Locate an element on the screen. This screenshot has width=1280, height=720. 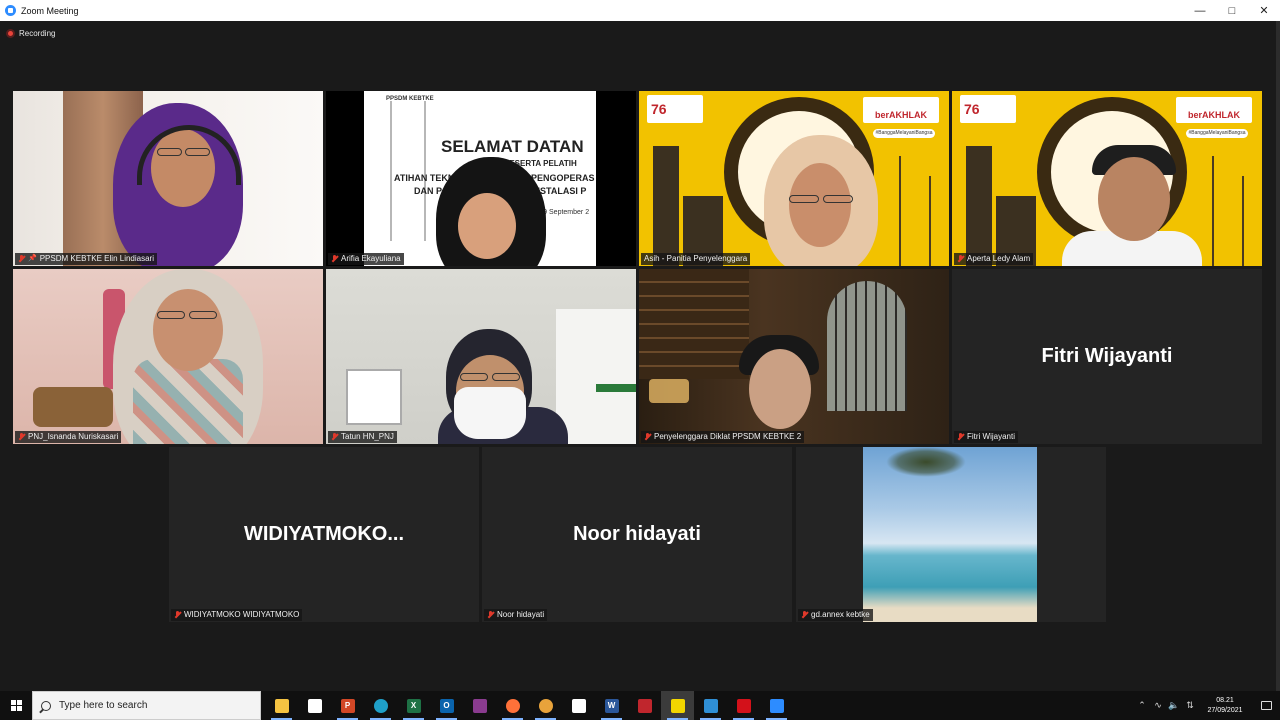
zoom-icon is located at coordinates (776, 705).